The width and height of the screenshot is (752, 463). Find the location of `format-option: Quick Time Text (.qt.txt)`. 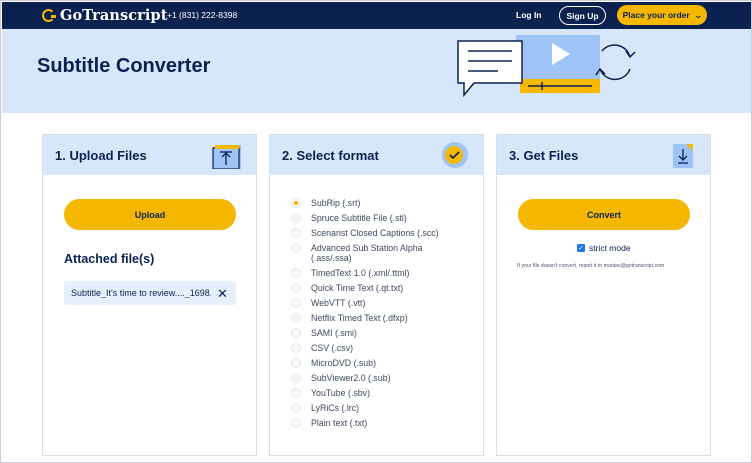

format-option: Quick Time Text (.qt.txt) is located at coordinates (386, 290).